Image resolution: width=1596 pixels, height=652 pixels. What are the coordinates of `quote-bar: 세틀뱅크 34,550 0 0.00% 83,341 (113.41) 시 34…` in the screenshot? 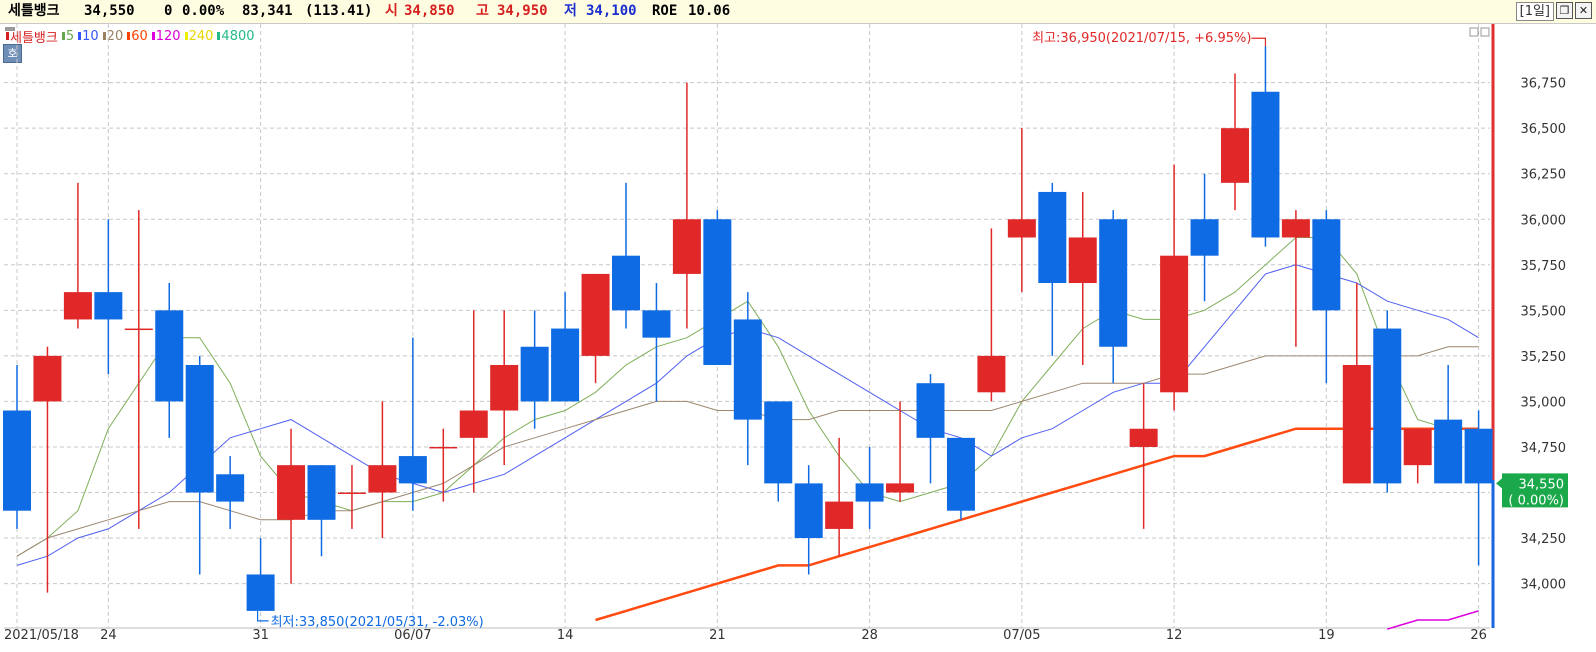 It's located at (798, 12).